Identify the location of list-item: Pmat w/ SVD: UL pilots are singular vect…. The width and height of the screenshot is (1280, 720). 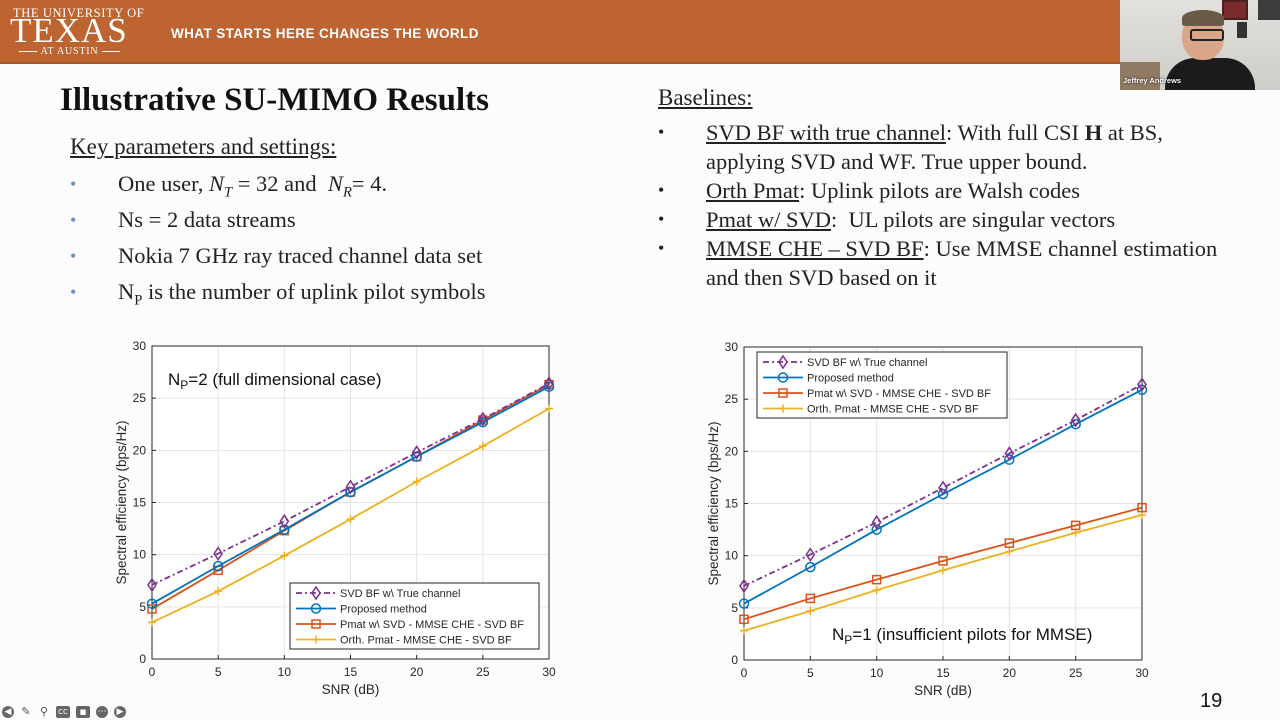
(943, 219).